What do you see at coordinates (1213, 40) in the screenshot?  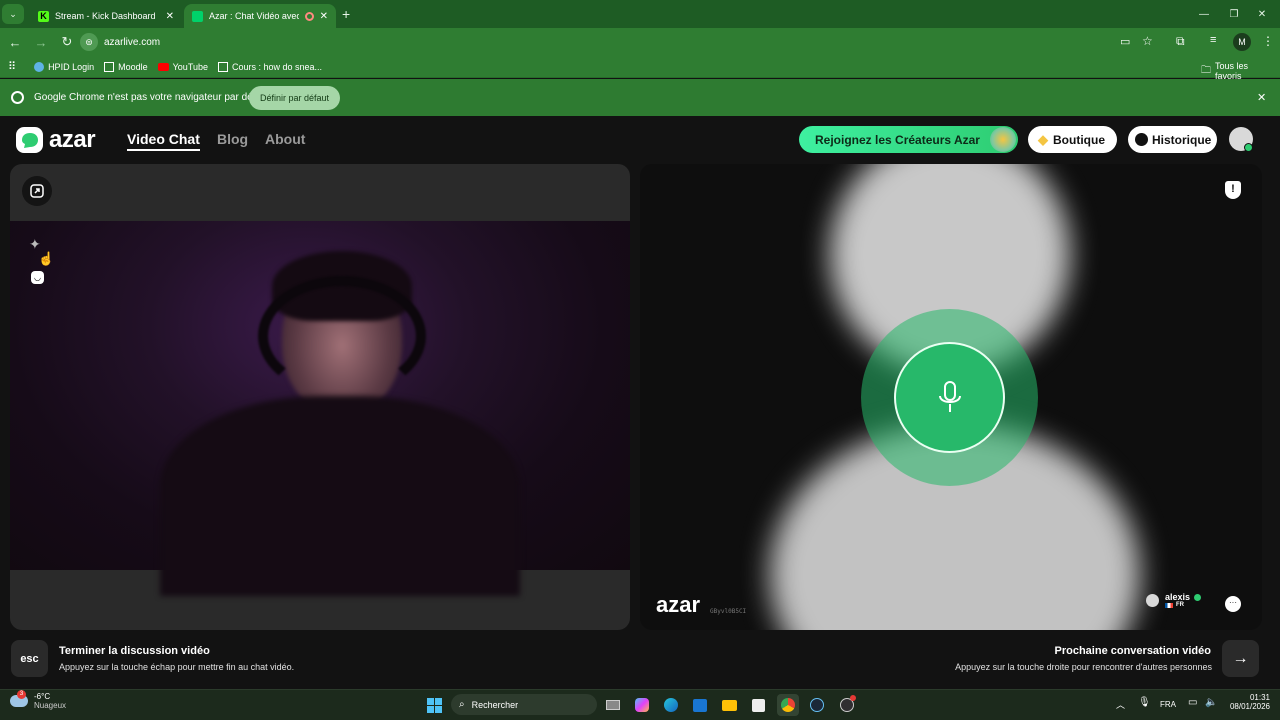 I see `media-controls-icon: ≡` at bounding box center [1213, 40].